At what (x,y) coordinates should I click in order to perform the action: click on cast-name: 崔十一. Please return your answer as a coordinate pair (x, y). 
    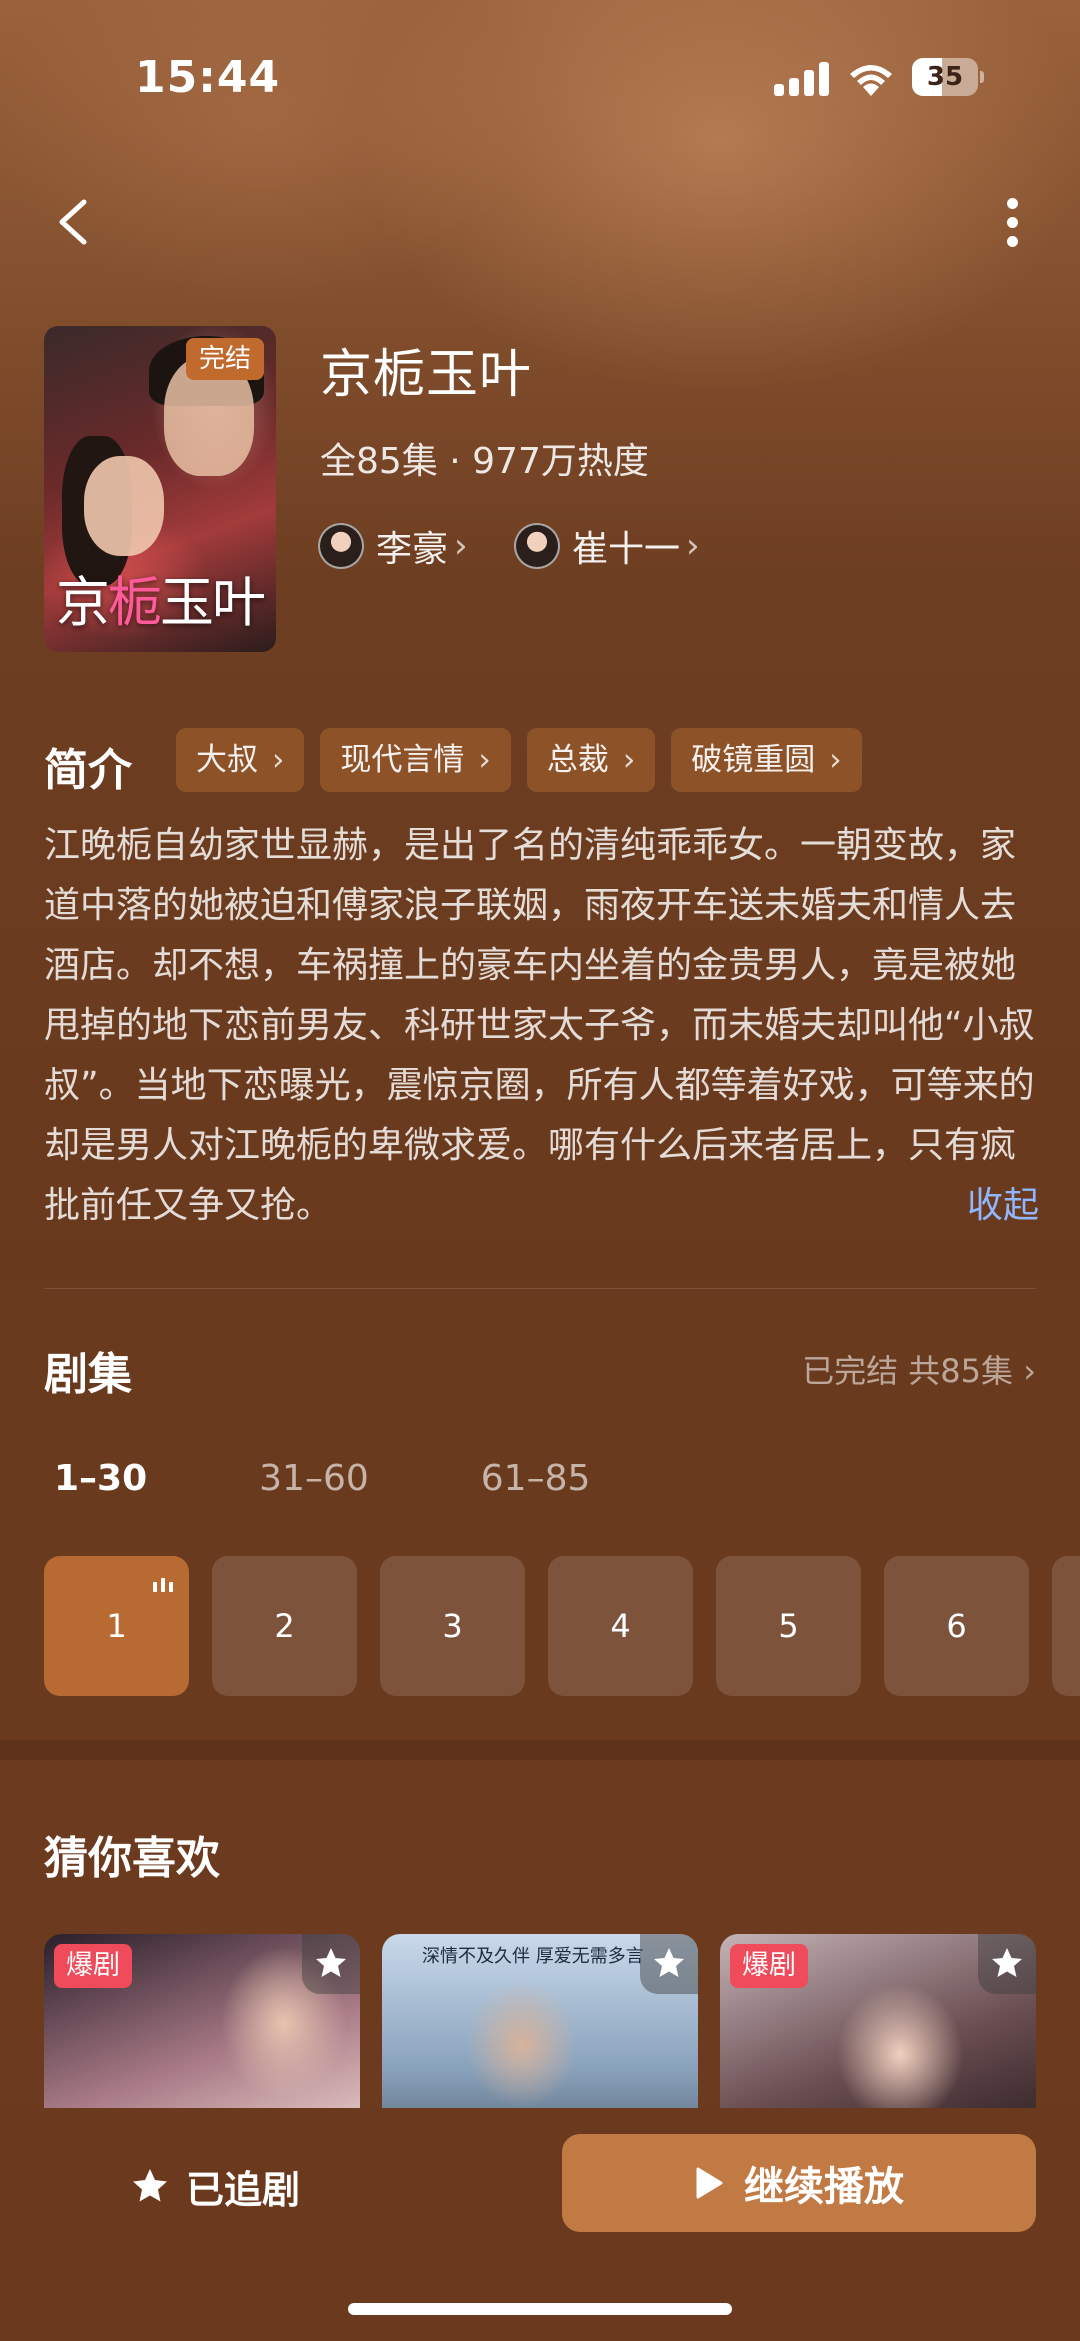
    Looking at the image, I should click on (626, 549).